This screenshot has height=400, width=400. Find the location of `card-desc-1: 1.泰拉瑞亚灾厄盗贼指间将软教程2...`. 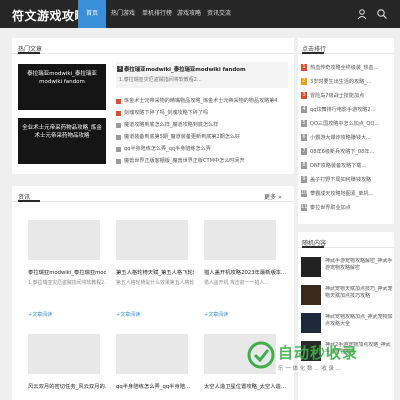

card-desc-1: 1.泰拉瑞亚灾厄盗贼指间将软教程2... is located at coordinates (67, 283).